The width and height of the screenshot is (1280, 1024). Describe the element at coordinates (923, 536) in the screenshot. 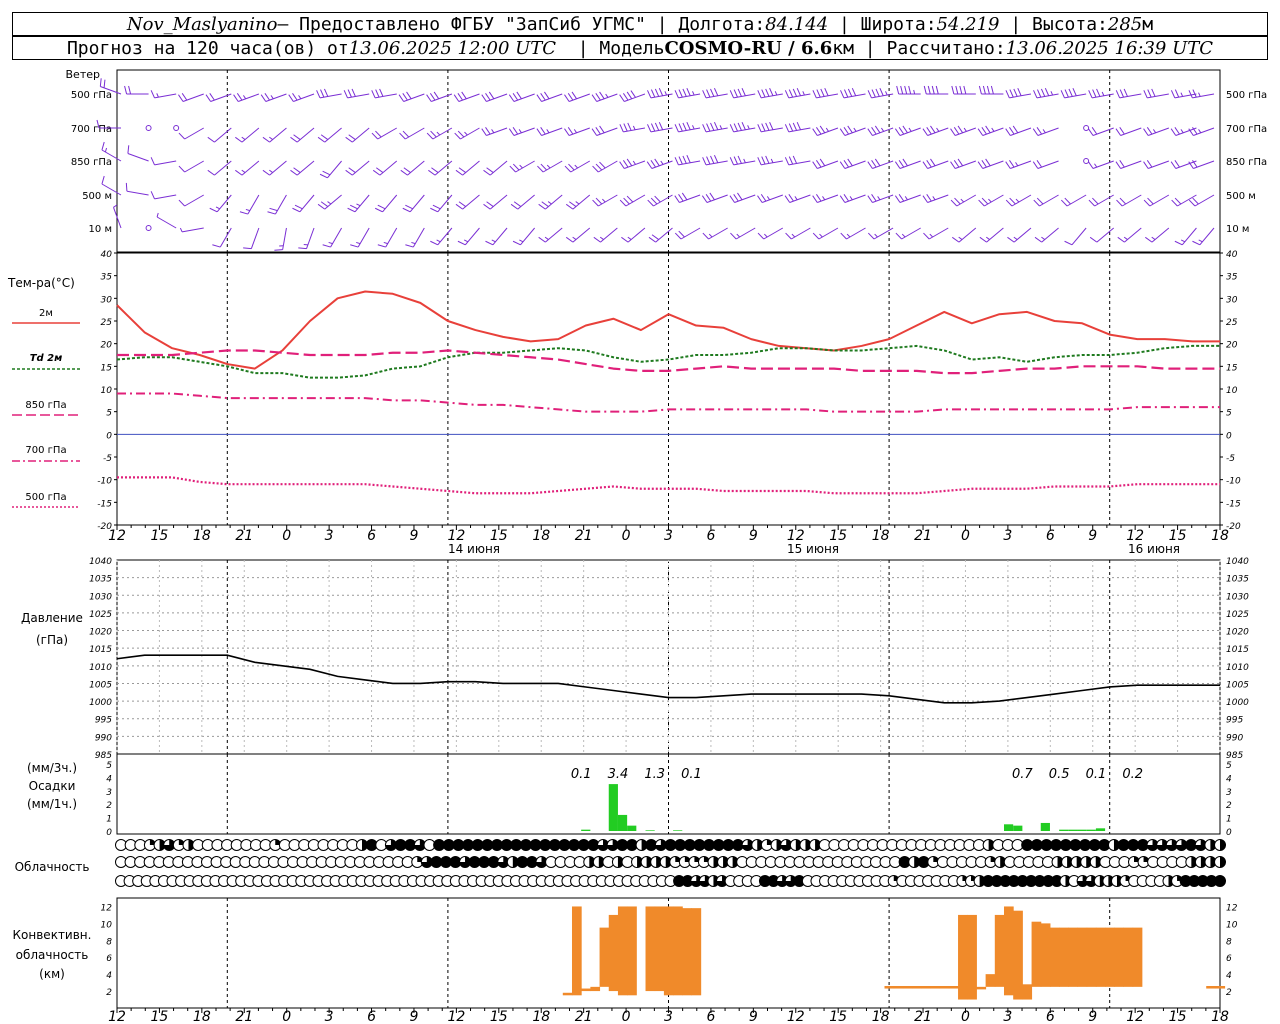

I see `temp-axis-tick-label-19: 21` at that location.